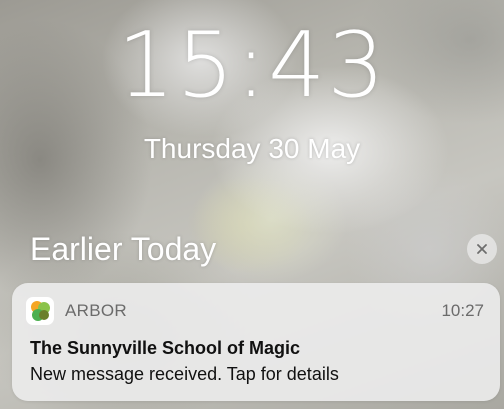  What do you see at coordinates (40, 311) in the screenshot?
I see `arbor-app-icon` at bounding box center [40, 311].